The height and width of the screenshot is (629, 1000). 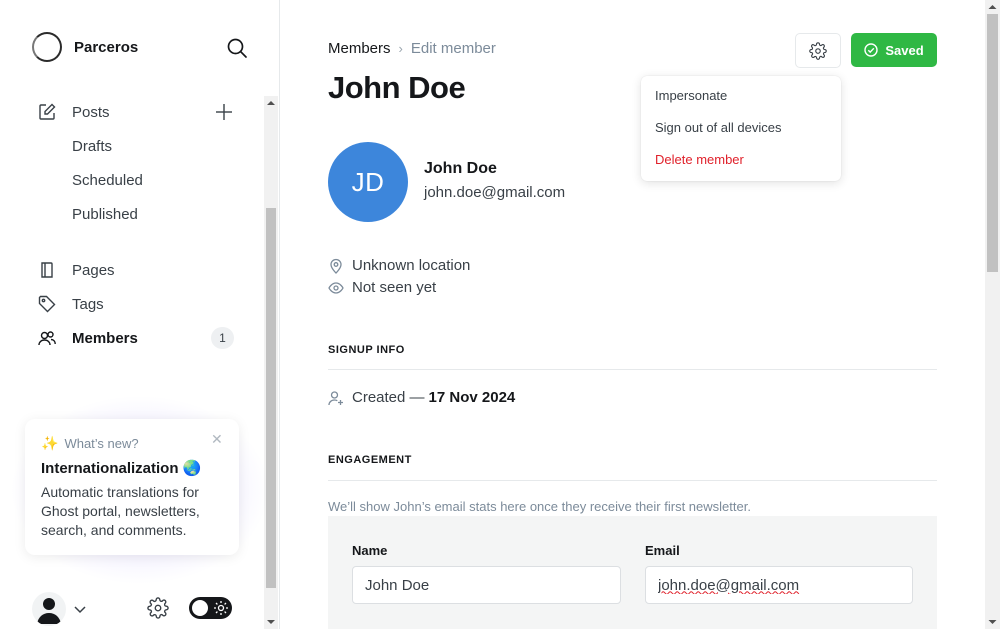 I want to click on user-add-icon, so click(x=335, y=397).